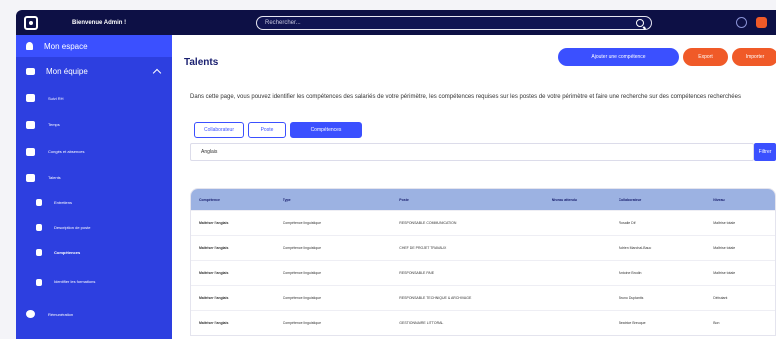 This screenshot has height=339, width=776. I want to click on table-cell: CHEF DE PROJET TRAVAUX, so click(423, 248).